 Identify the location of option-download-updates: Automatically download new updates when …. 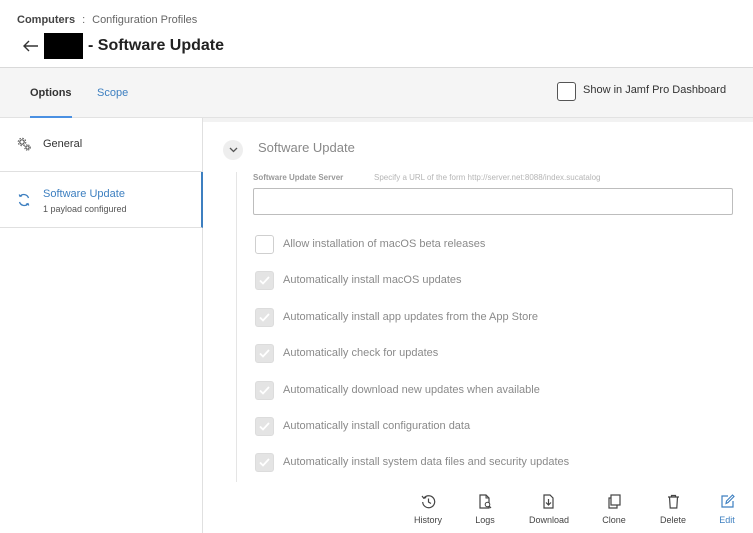
(397, 390).